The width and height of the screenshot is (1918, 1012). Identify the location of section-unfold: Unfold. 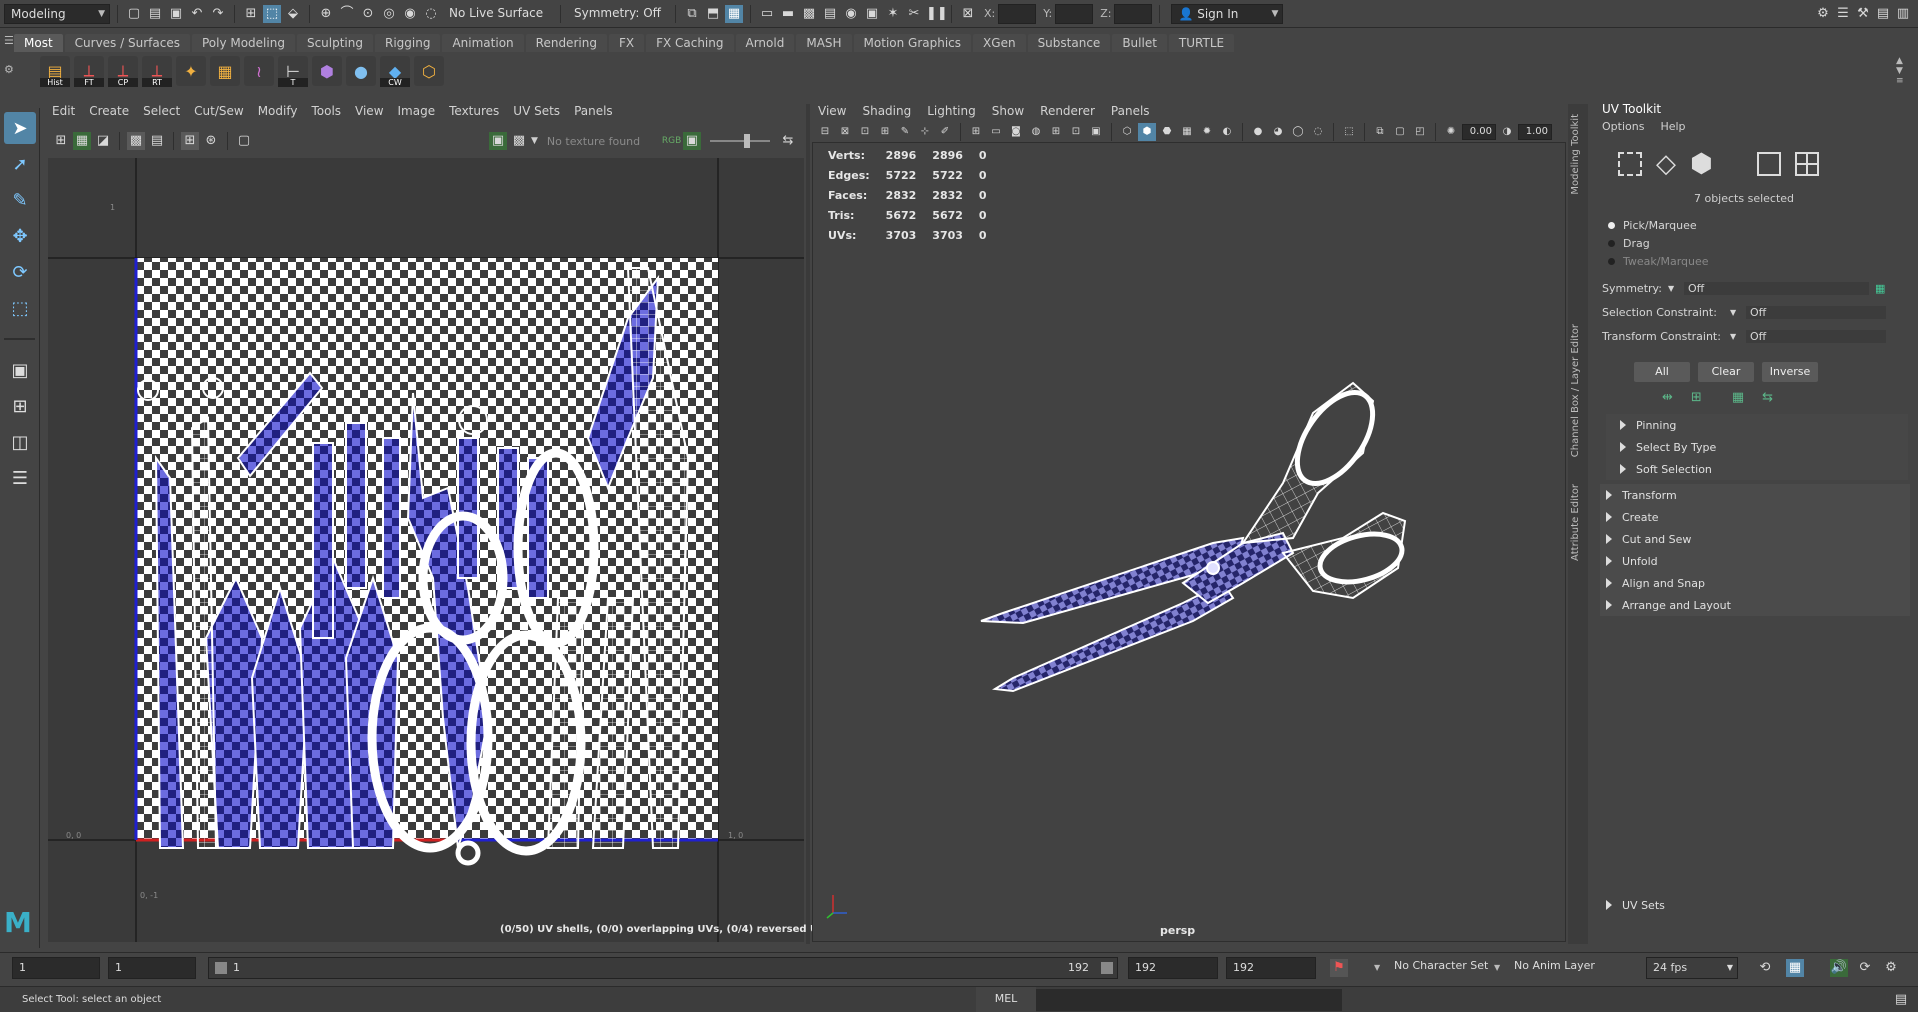
(1755, 561).